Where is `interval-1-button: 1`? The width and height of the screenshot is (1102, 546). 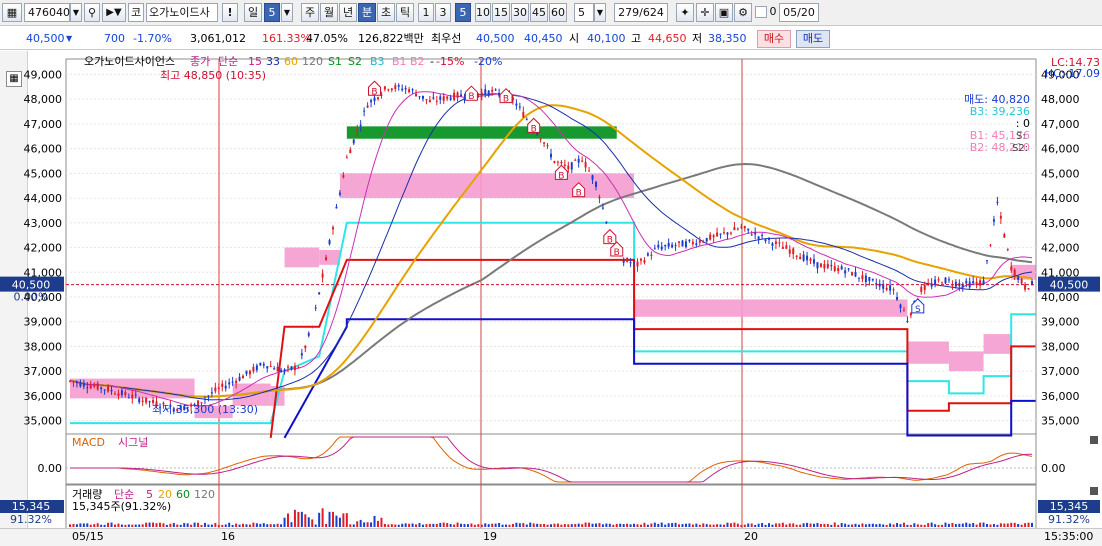
interval-1-button: 1 is located at coordinates (426, 12).